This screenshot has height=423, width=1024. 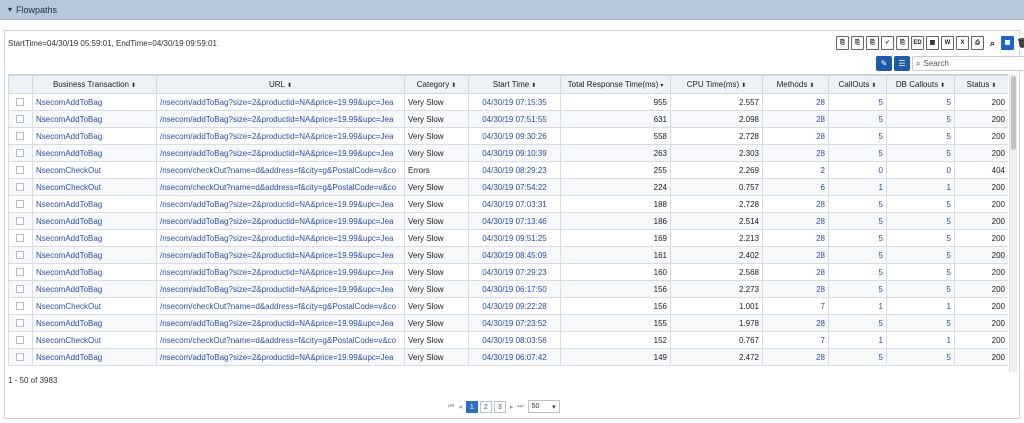 What do you see at coordinates (920, 170) in the screenshot?
I see `db-callouts-cell: 0` at bounding box center [920, 170].